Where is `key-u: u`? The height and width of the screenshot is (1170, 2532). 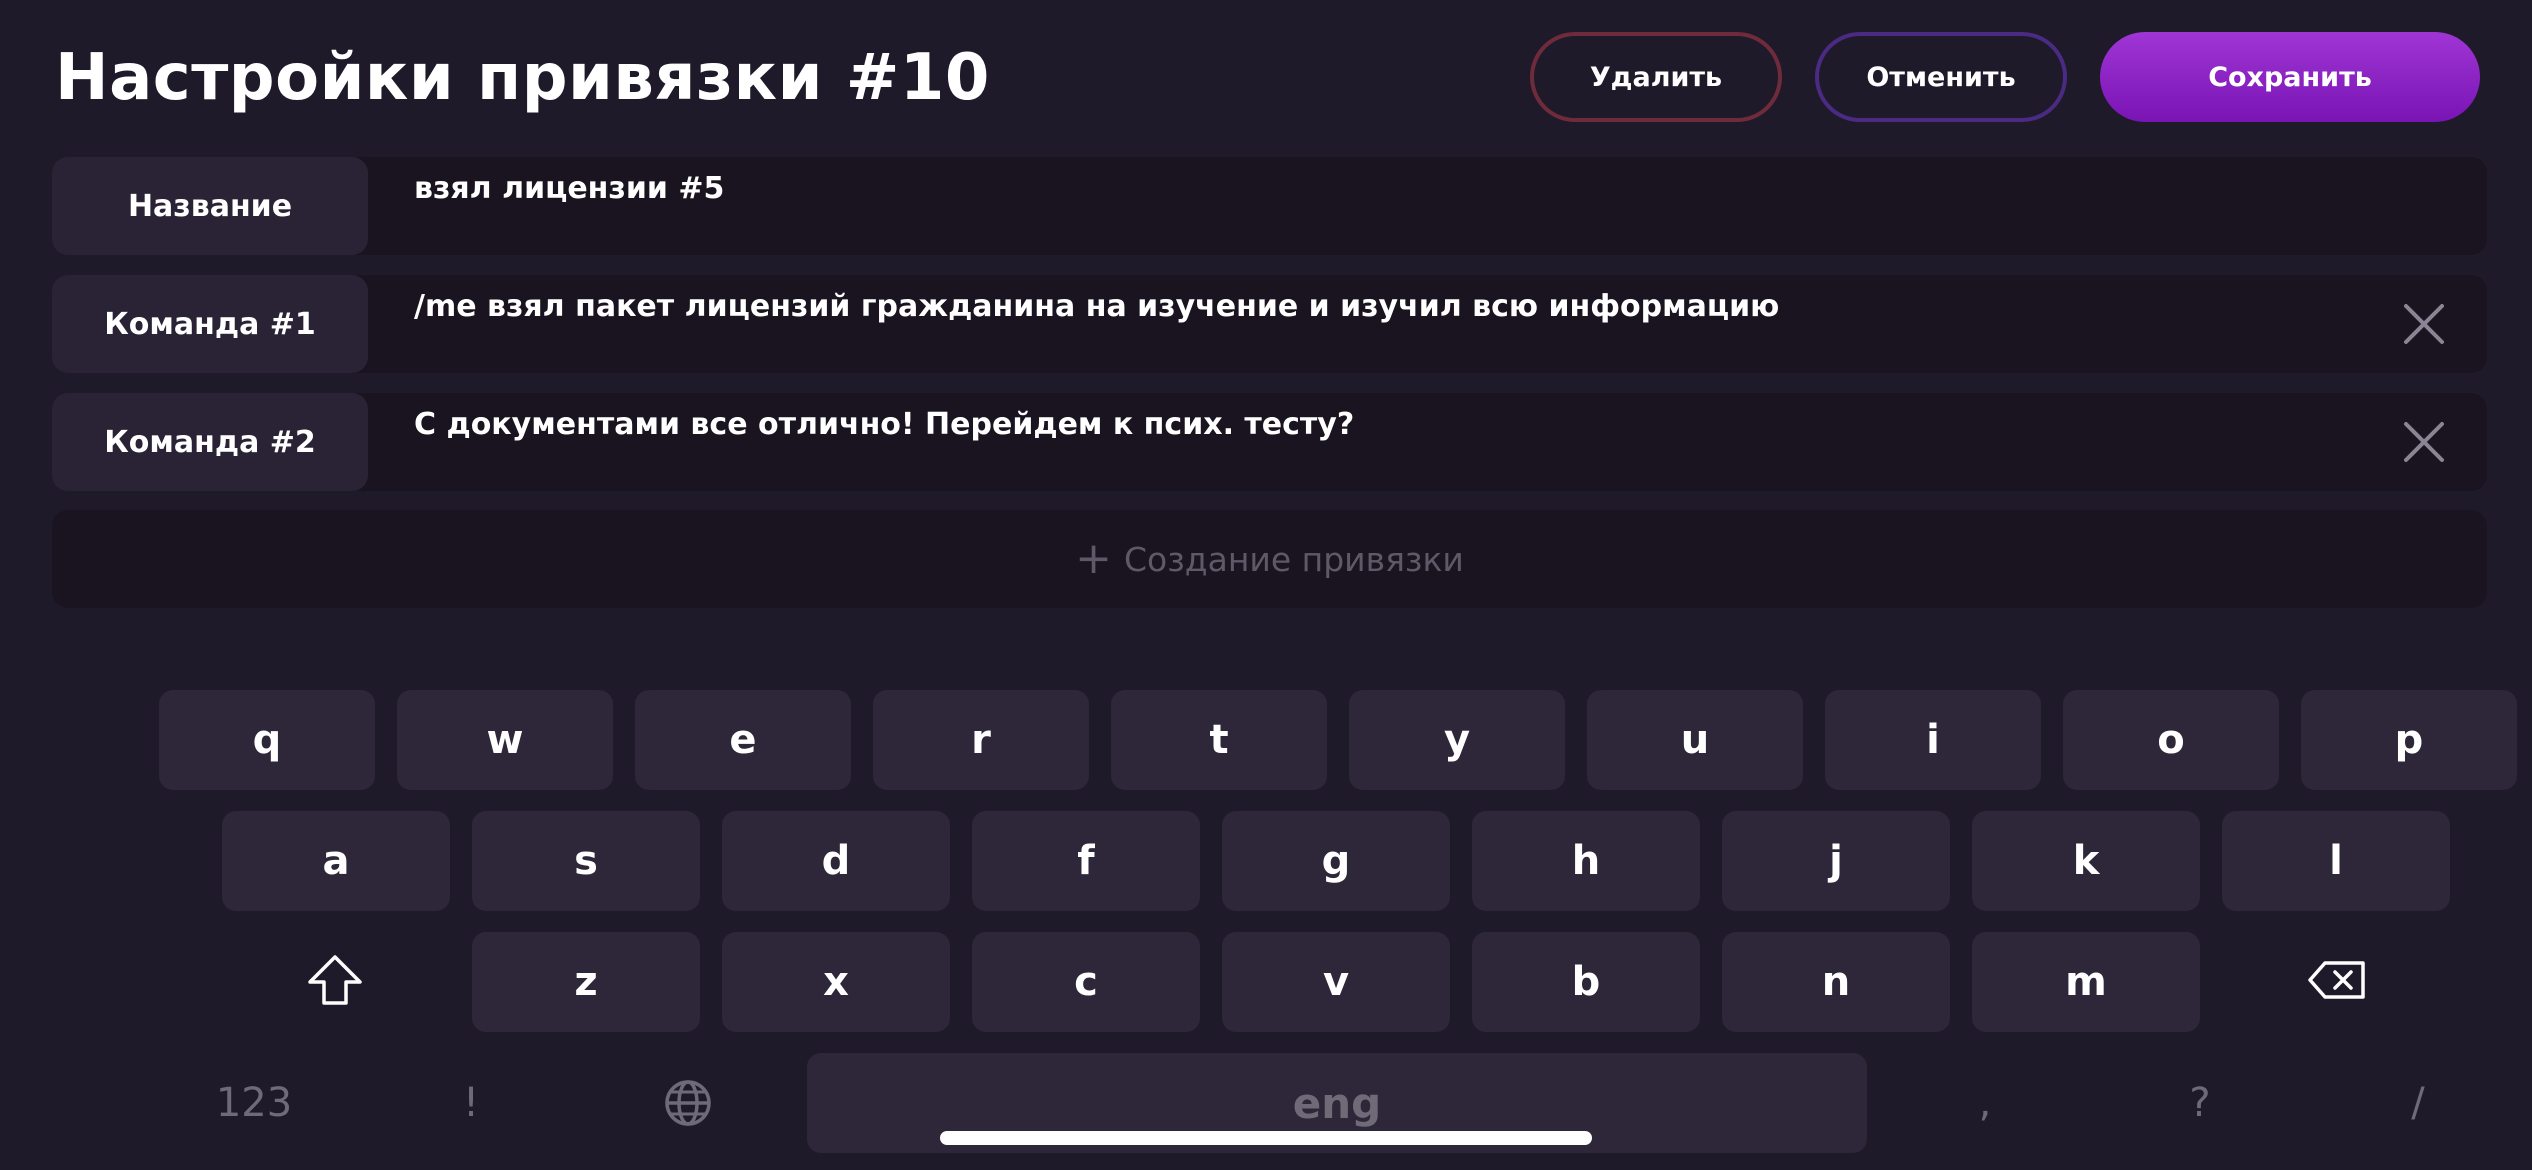 key-u: u is located at coordinates (1695, 740).